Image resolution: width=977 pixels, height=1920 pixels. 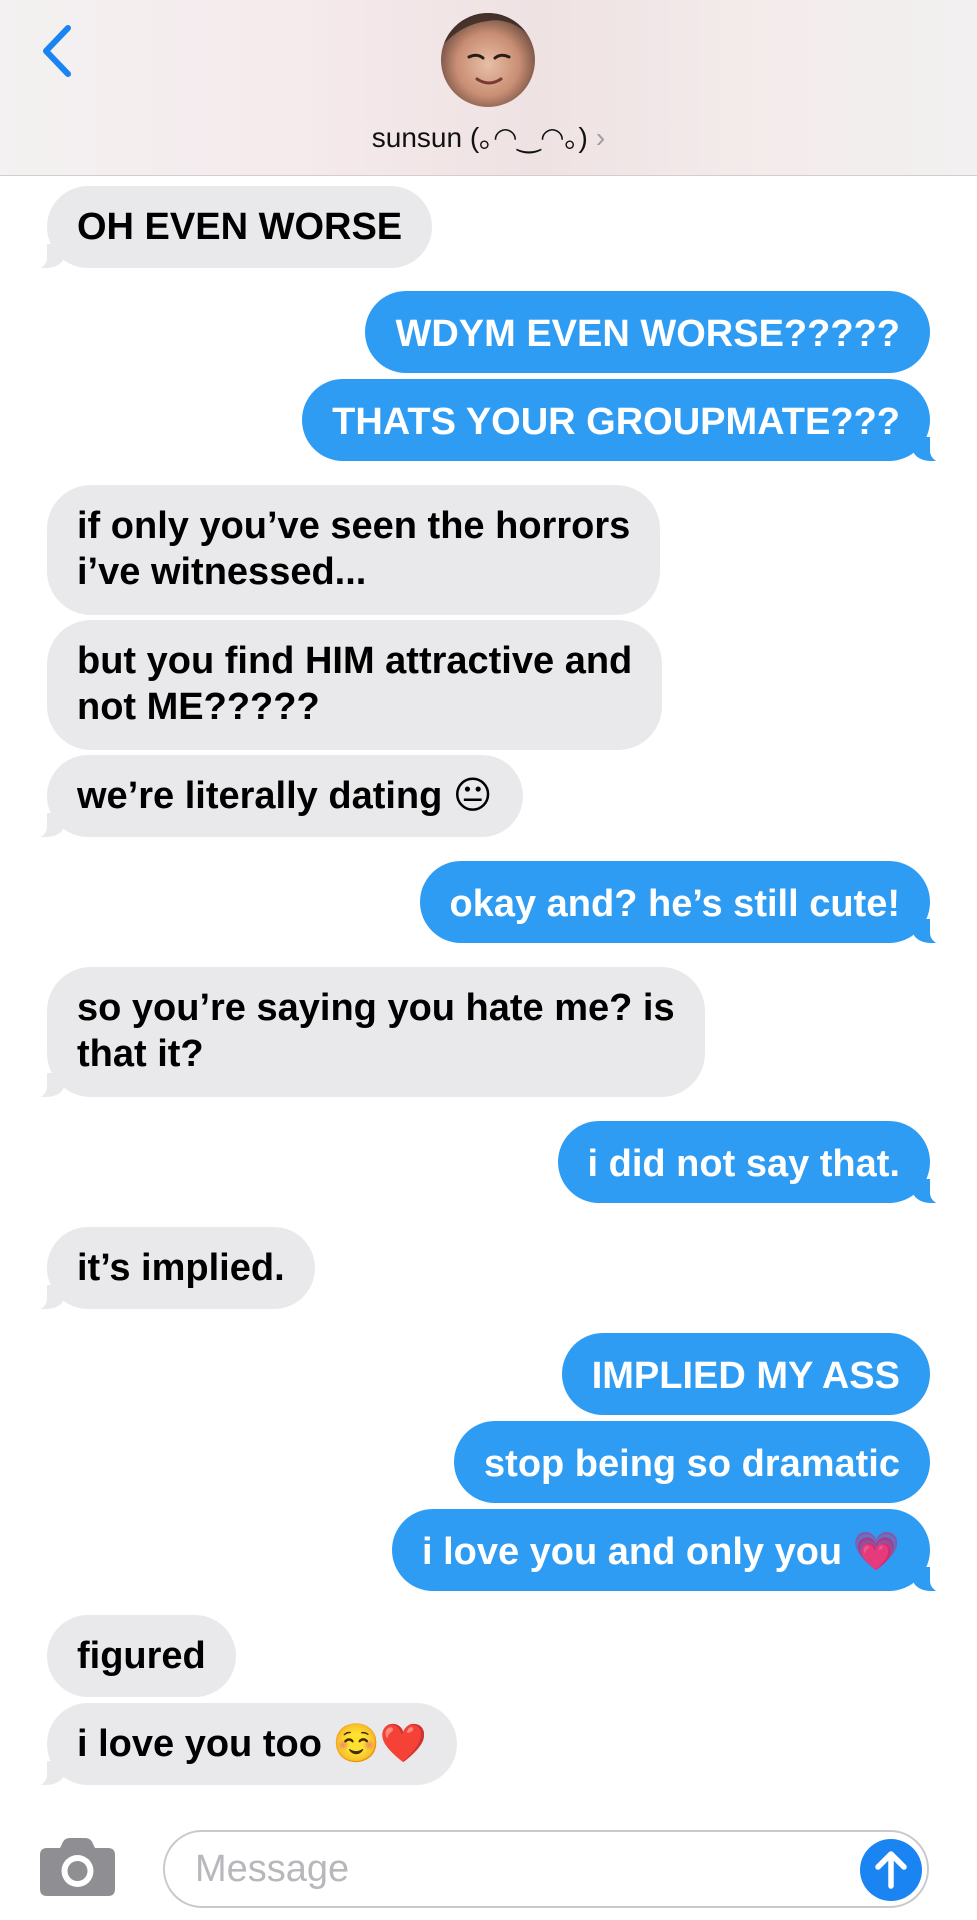 I want to click on message-input, so click(x=495, y=1869).